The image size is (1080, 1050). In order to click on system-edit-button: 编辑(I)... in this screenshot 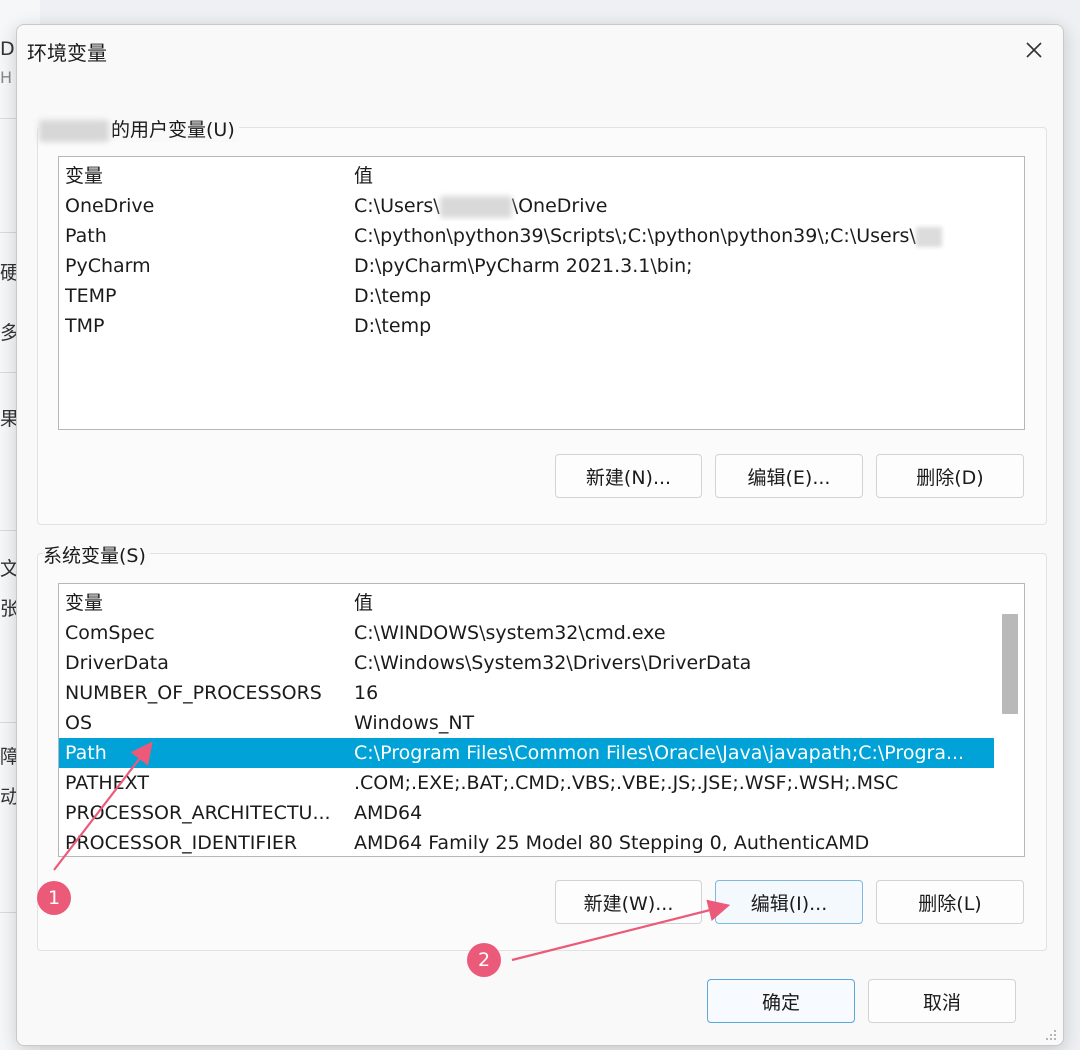, I will do `click(789, 902)`.